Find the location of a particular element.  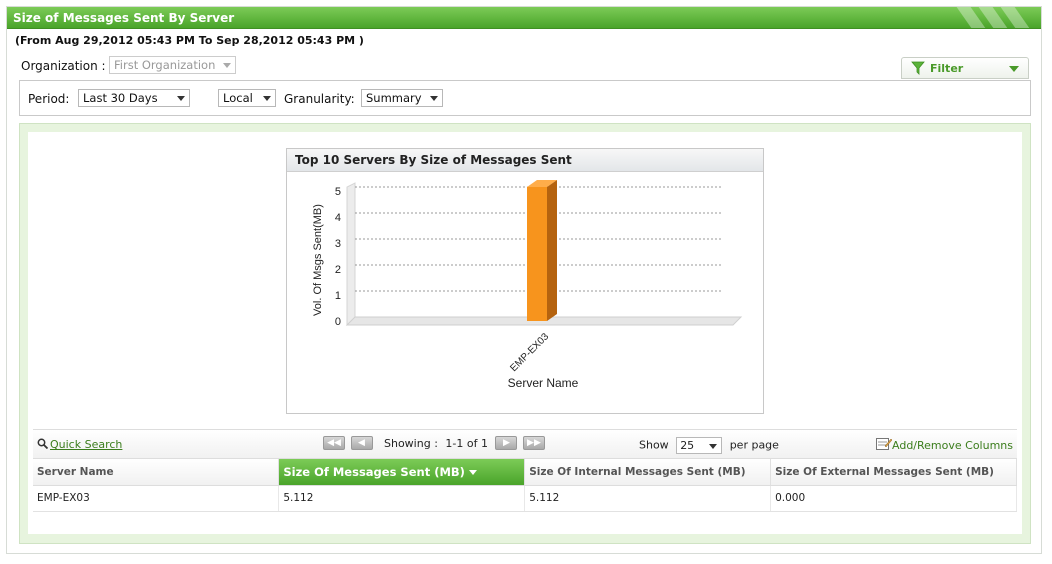

period-select: Last 30 Days is located at coordinates (134, 98).